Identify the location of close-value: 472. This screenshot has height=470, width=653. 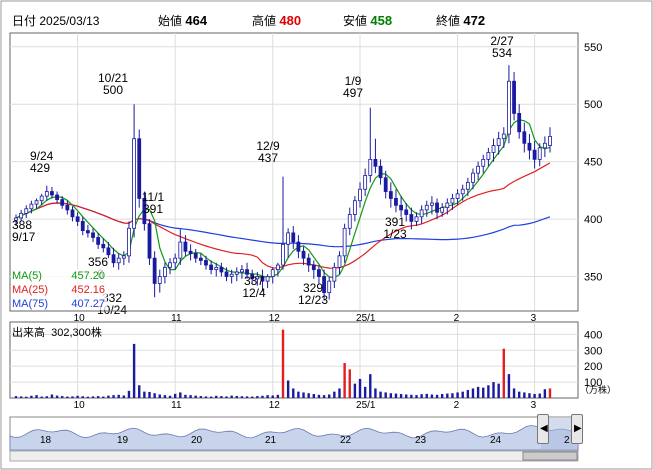
(474, 20).